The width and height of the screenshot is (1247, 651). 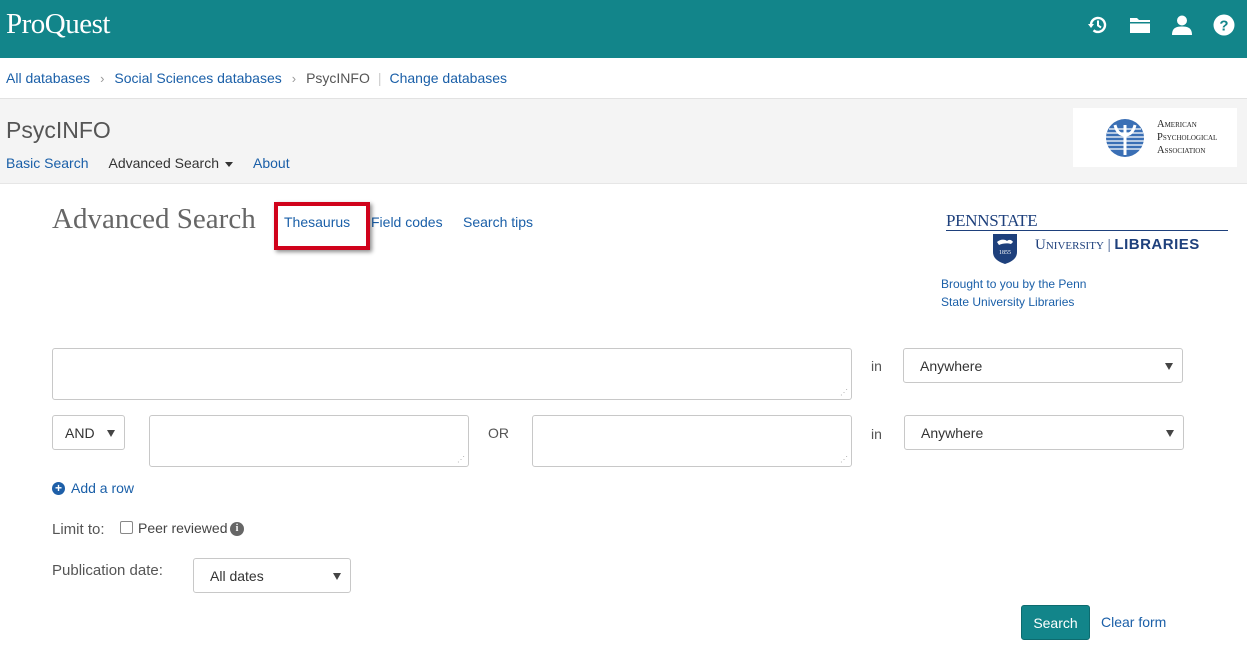 What do you see at coordinates (1044, 432) in the screenshot?
I see `field-select-row2: Anywhere` at bounding box center [1044, 432].